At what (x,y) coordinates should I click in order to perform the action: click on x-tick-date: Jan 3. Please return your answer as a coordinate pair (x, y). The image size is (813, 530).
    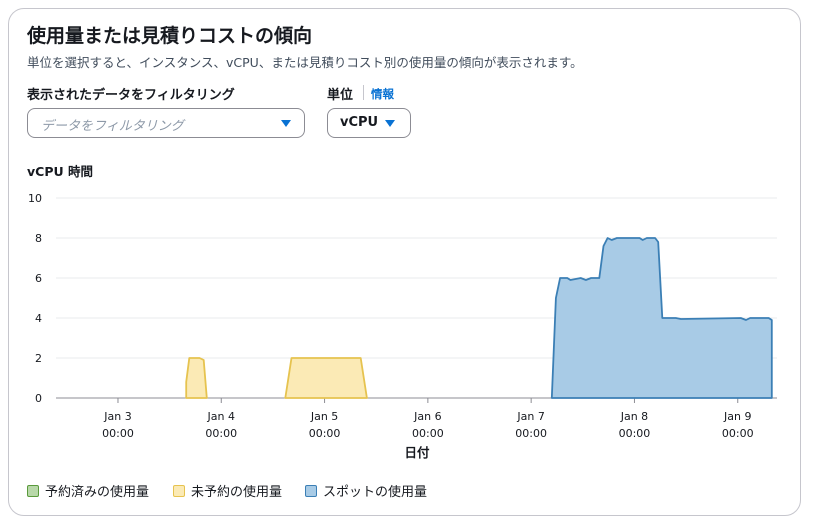
    Looking at the image, I should click on (117, 416).